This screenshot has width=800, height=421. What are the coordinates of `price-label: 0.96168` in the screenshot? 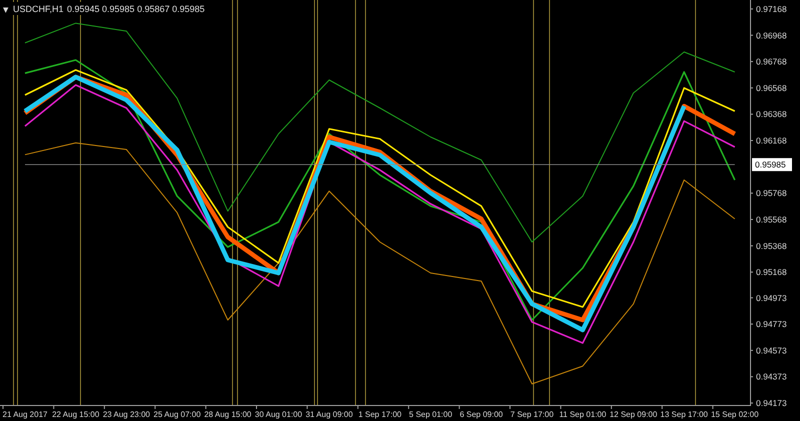 It's located at (771, 141).